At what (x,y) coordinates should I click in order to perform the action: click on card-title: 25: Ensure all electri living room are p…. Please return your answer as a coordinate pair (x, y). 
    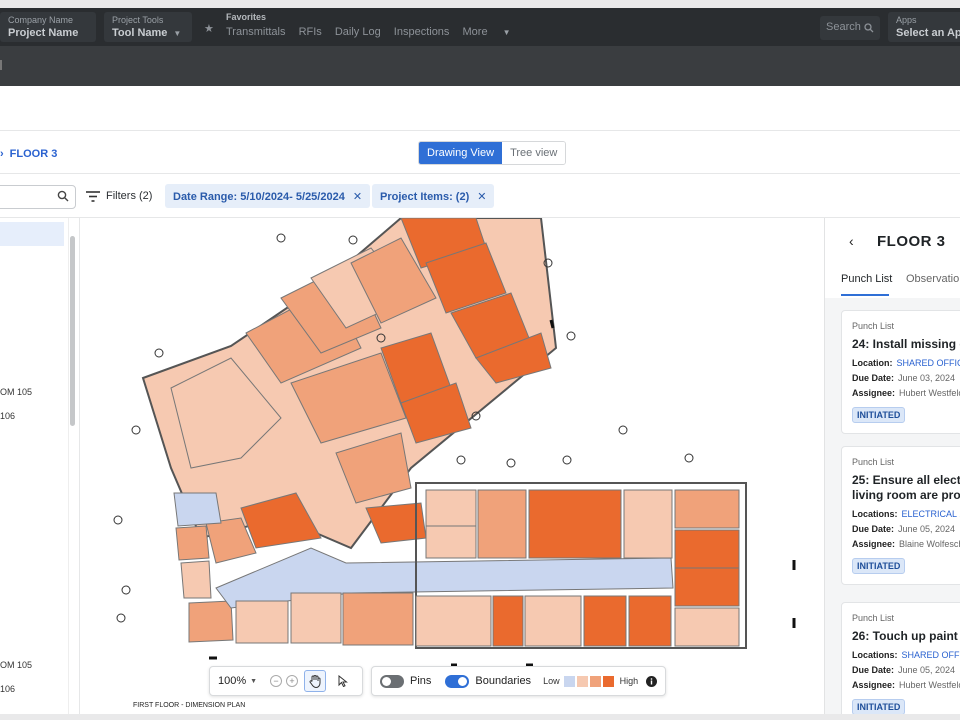
    Looking at the image, I should click on (906, 487).